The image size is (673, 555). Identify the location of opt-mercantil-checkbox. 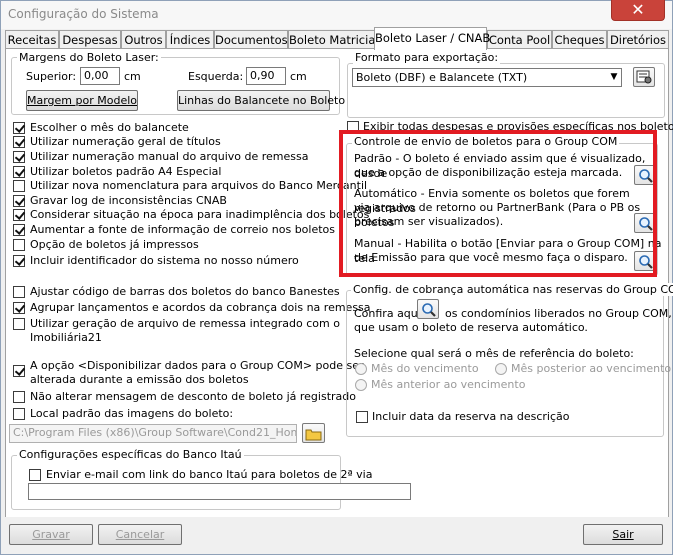
(19, 186).